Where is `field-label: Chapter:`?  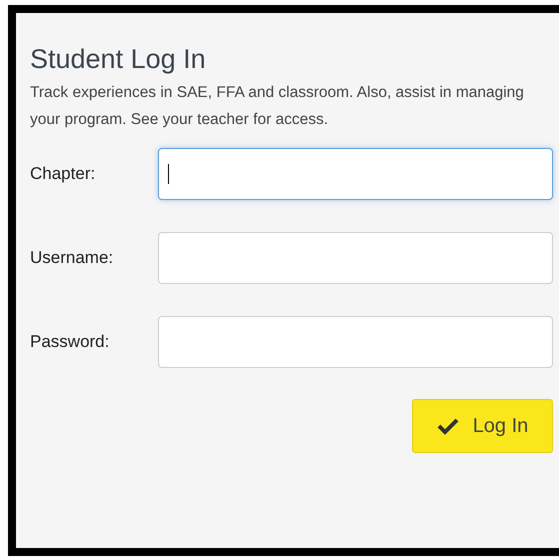 field-label: Chapter: is located at coordinates (63, 174).